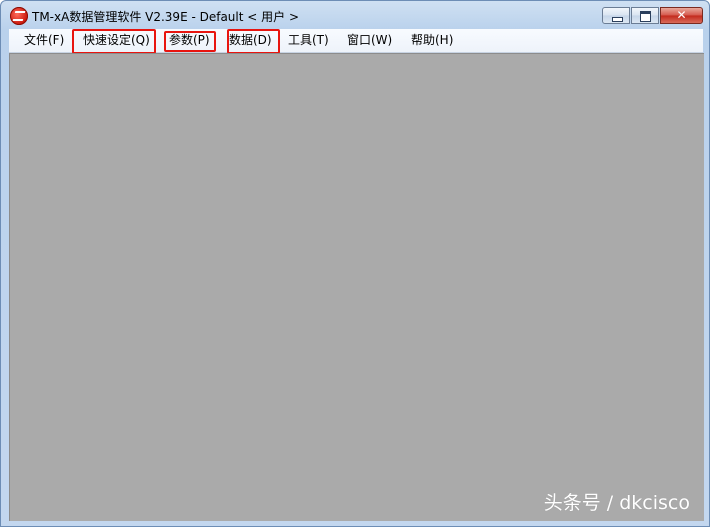 The width and height of the screenshot is (710, 527). I want to click on app-logo-icon, so click(19, 16).